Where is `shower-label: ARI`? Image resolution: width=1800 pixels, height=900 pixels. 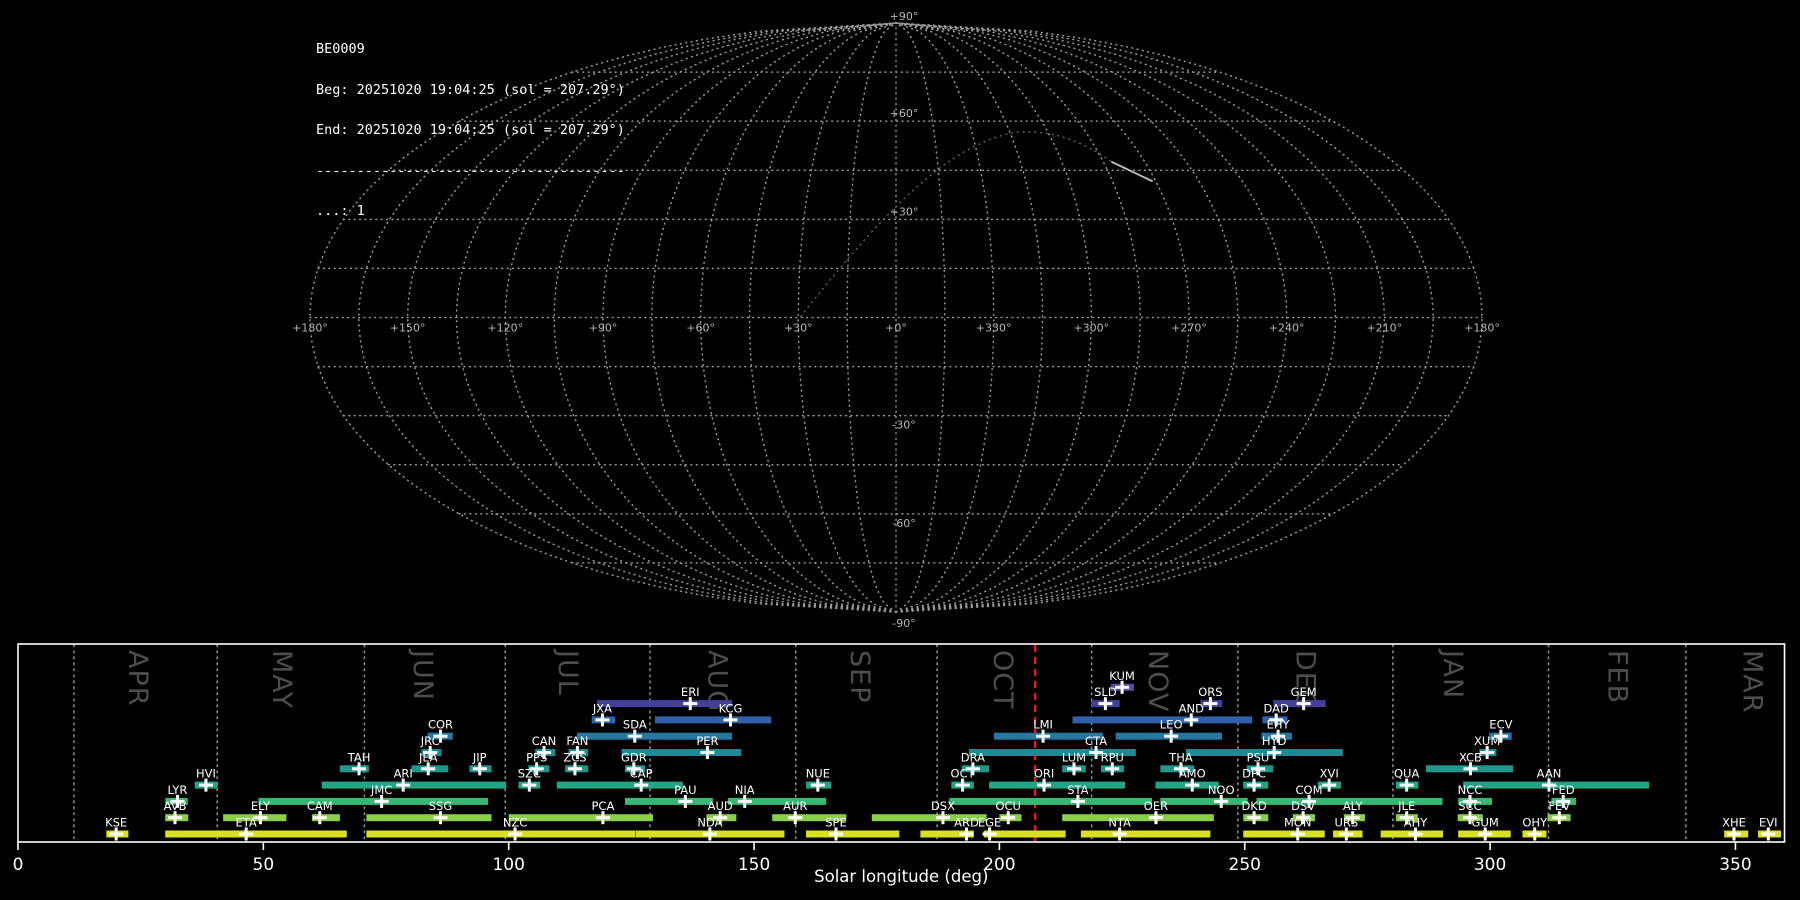
shower-label: ARI is located at coordinates (403, 774).